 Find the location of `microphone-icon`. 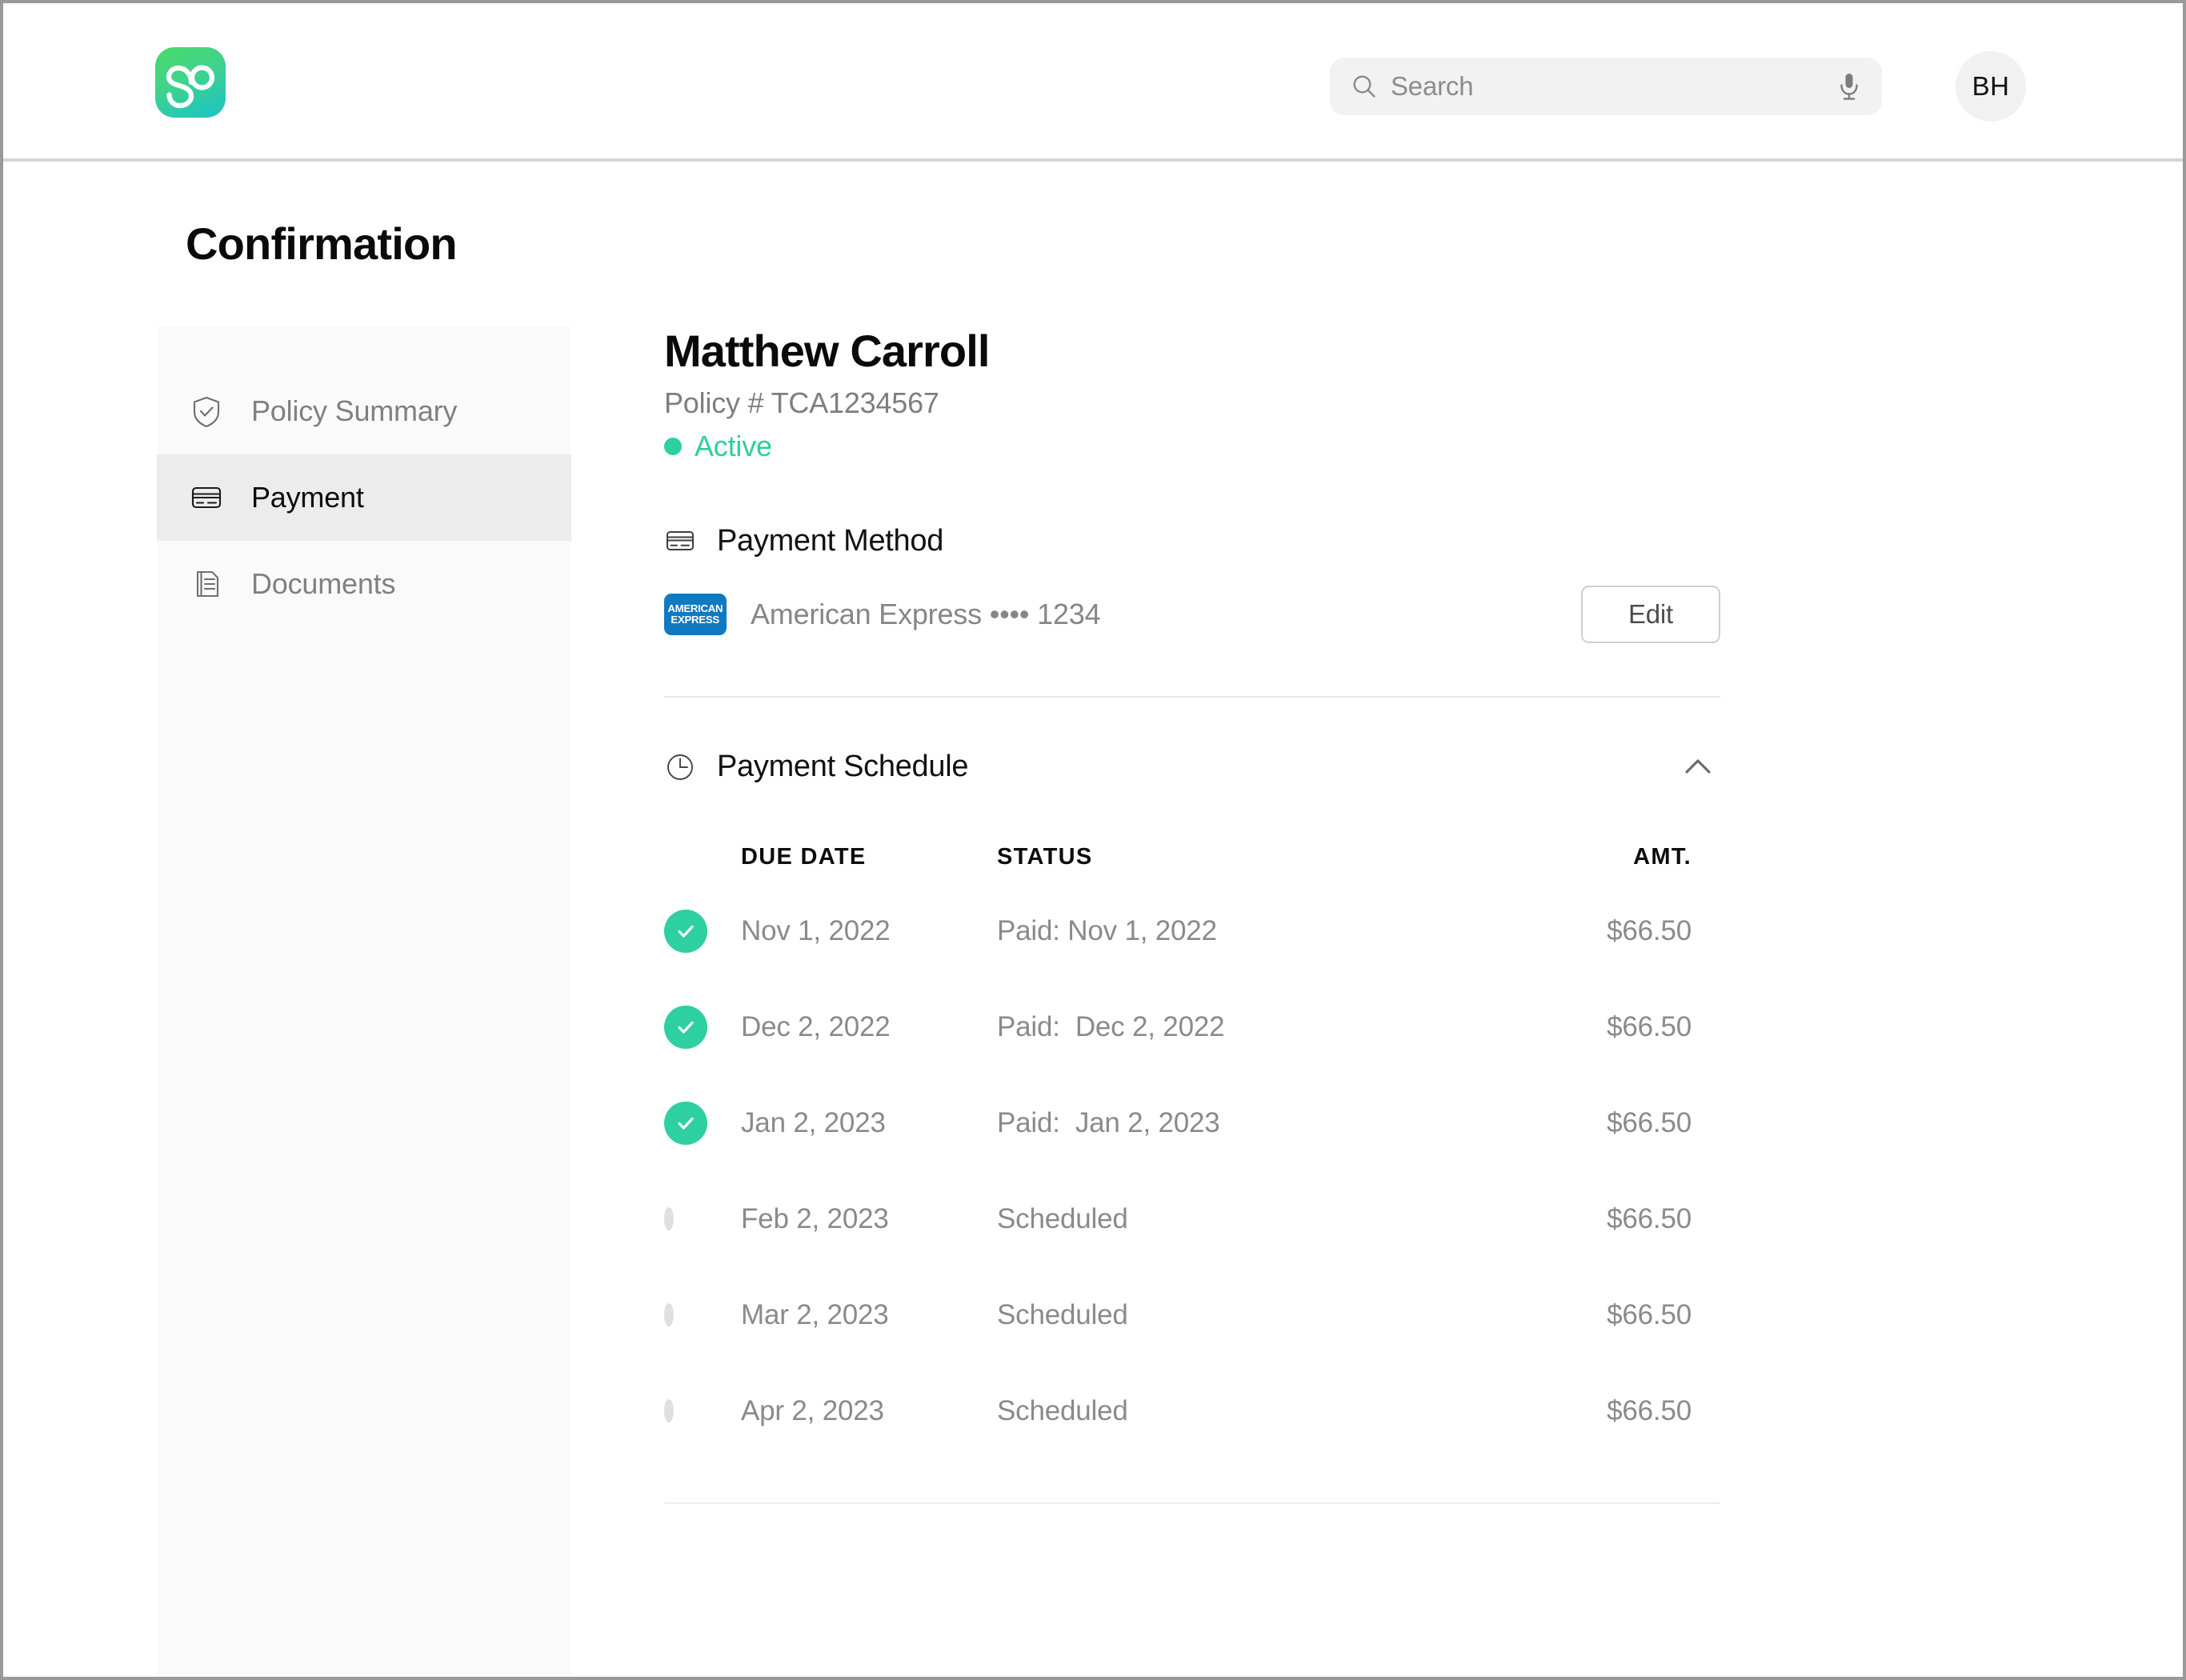

microphone-icon is located at coordinates (1849, 86).